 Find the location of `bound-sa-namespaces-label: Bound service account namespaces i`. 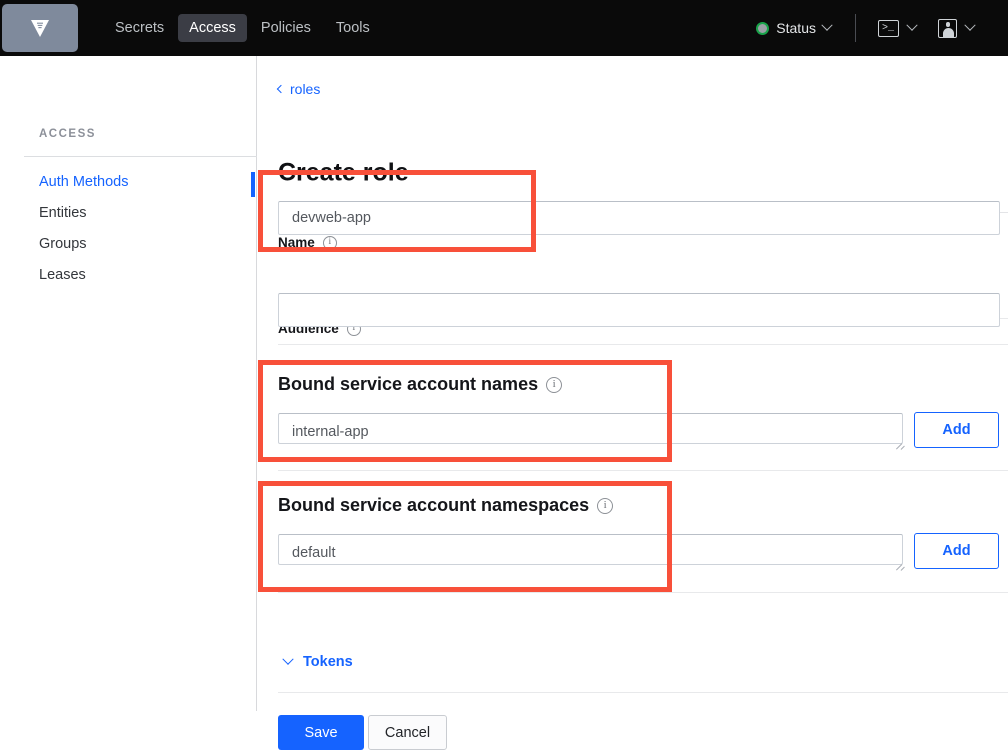

bound-sa-namespaces-label: Bound service account namespaces i is located at coordinates (446, 505).